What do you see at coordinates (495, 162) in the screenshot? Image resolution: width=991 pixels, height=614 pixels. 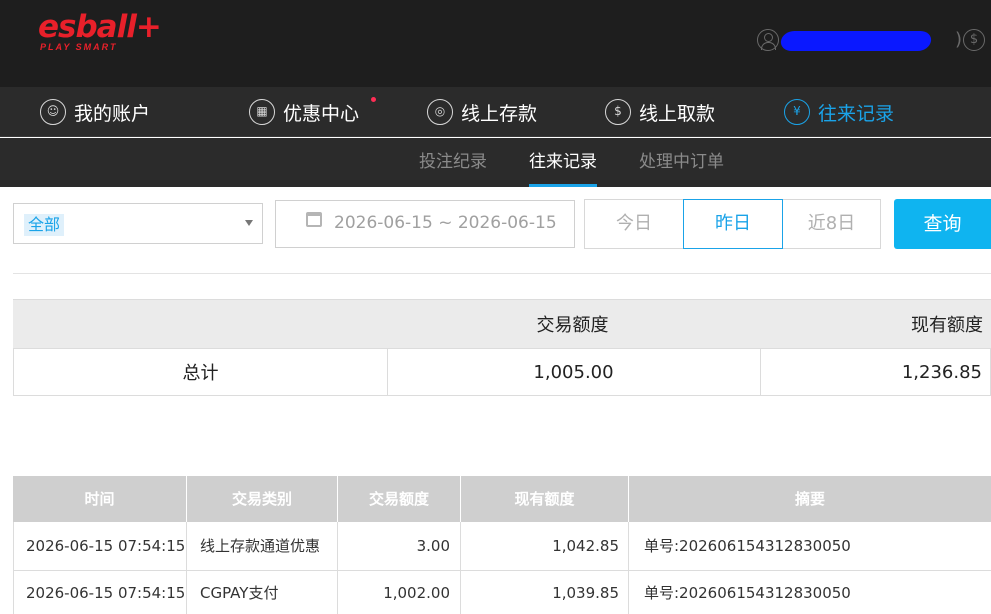 I see `sub-nav: 投注纪录 往来记录 处理中订单` at bounding box center [495, 162].